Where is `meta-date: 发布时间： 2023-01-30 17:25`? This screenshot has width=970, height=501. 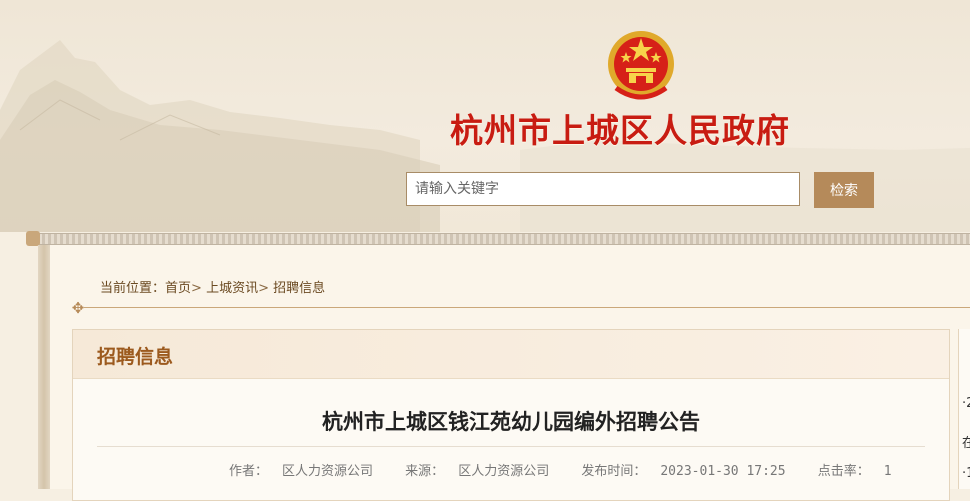 meta-date: 发布时间： 2023-01-30 17:25 is located at coordinates (690, 471).